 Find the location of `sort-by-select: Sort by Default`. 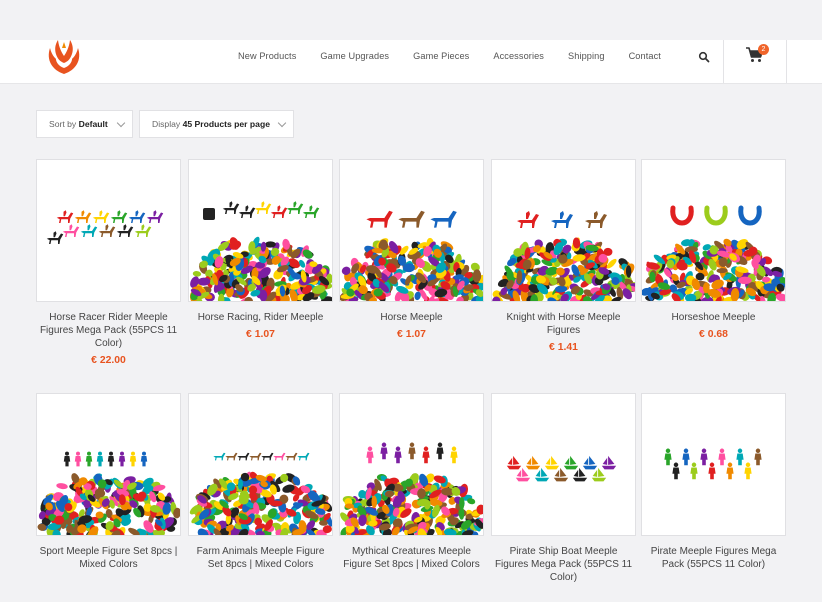

sort-by-select: Sort by Default is located at coordinates (84, 124).